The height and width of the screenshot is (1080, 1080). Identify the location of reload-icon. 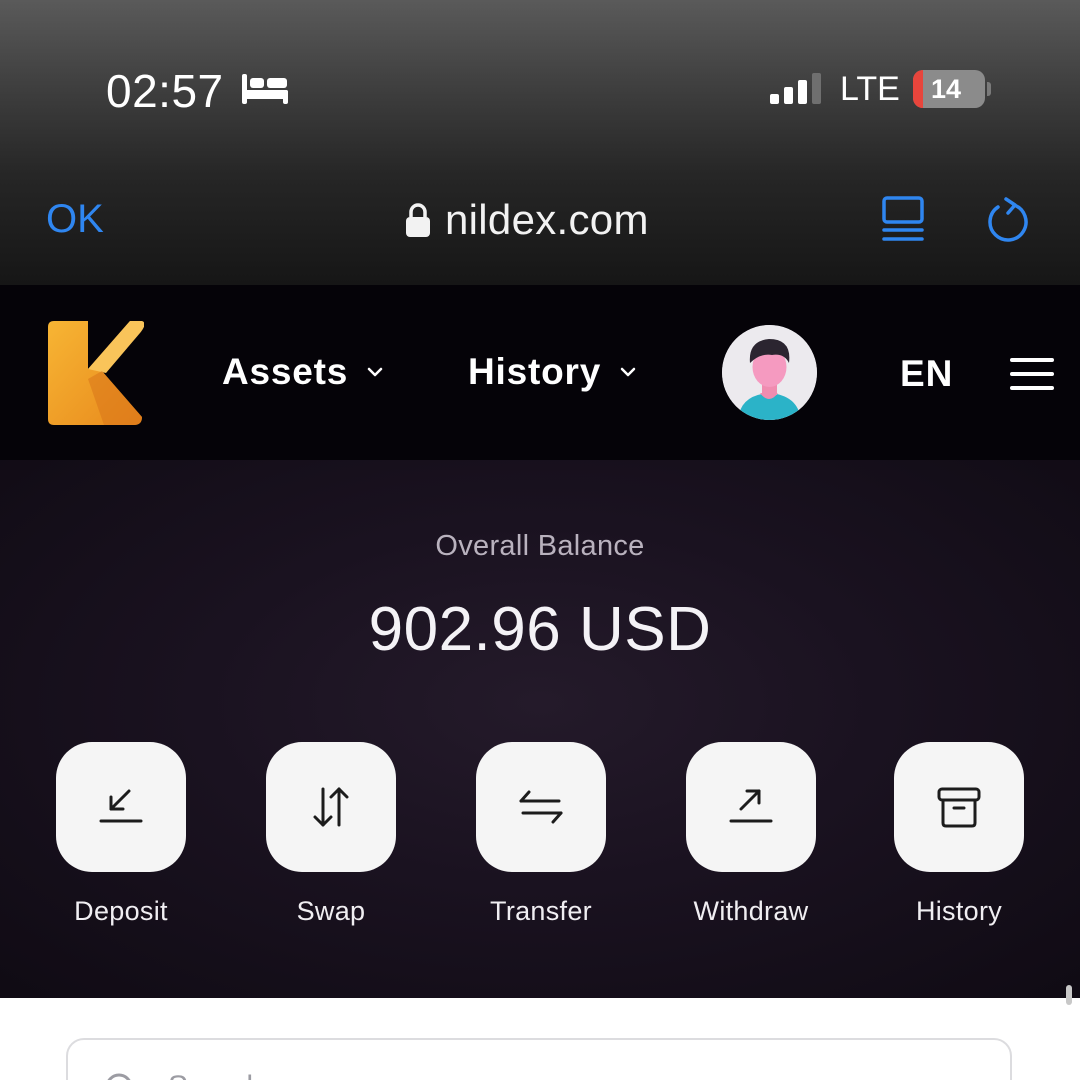
(1008, 222).